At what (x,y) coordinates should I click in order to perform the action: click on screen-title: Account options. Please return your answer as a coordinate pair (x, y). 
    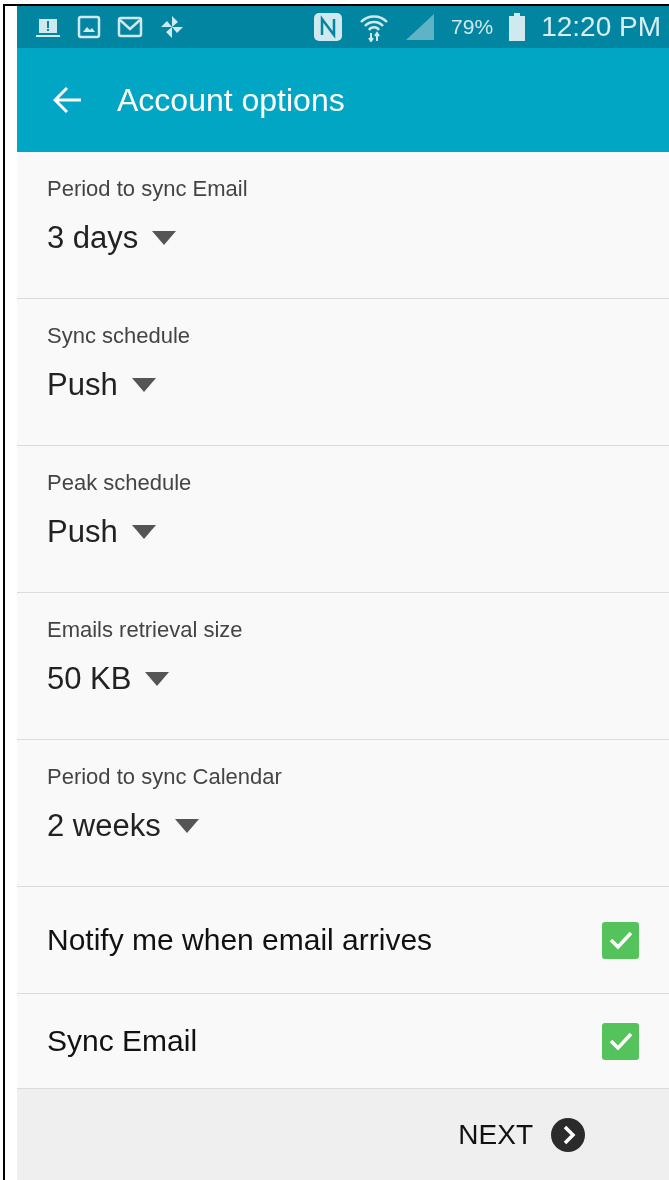
    Looking at the image, I should click on (231, 100).